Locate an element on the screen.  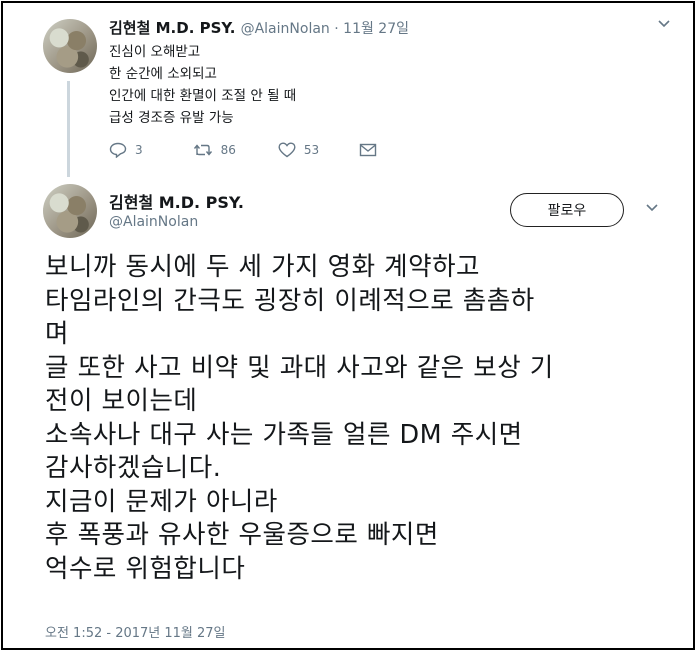
direct-message-button is located at coordinates (372, 150).